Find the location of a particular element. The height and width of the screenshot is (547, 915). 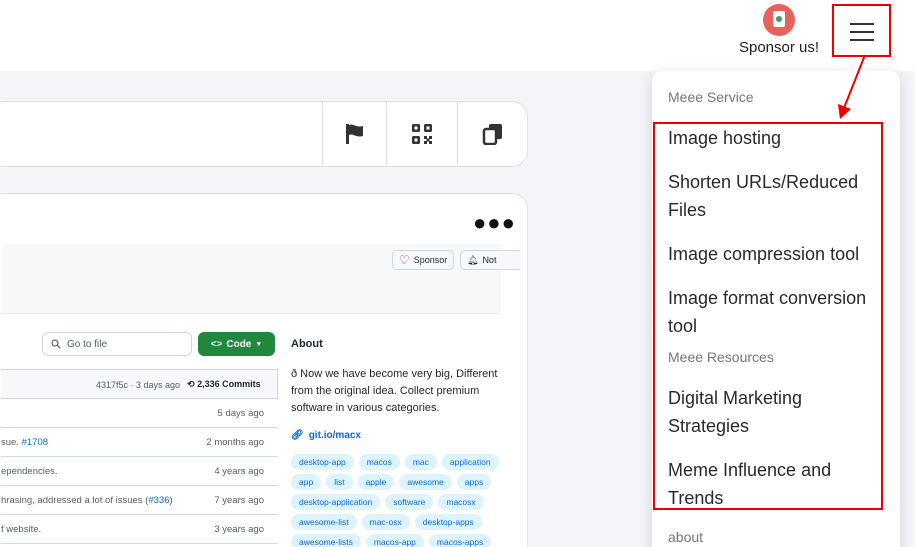

row-message: sue. #1708 is located at coordinates (24, 442).